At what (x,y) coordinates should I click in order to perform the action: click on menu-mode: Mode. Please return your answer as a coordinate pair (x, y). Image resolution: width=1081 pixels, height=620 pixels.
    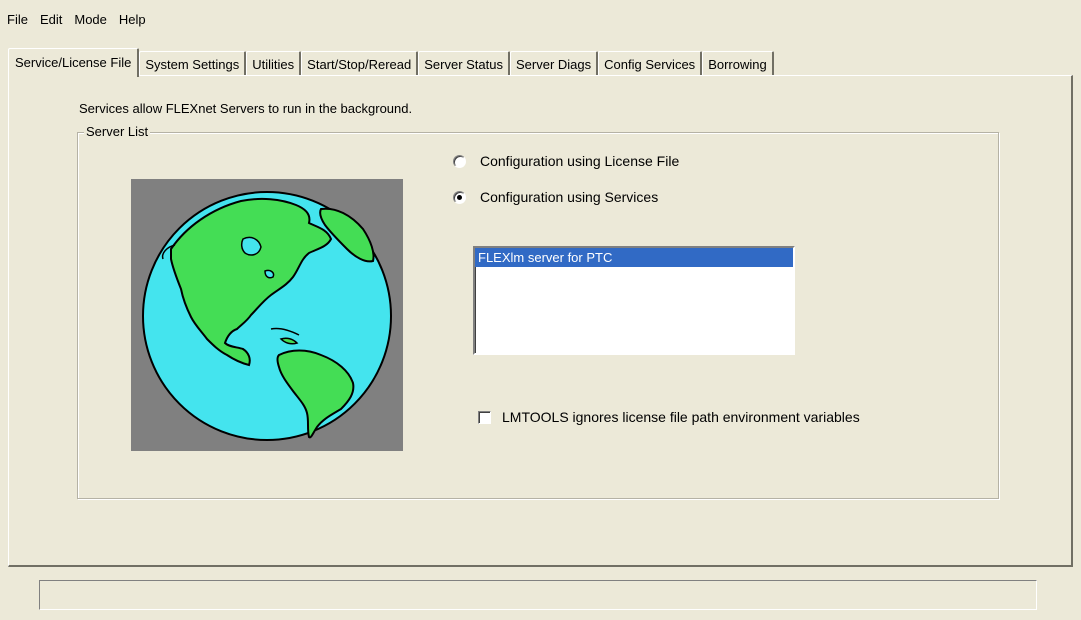
    Looking at the image, I should click on (90, 19).